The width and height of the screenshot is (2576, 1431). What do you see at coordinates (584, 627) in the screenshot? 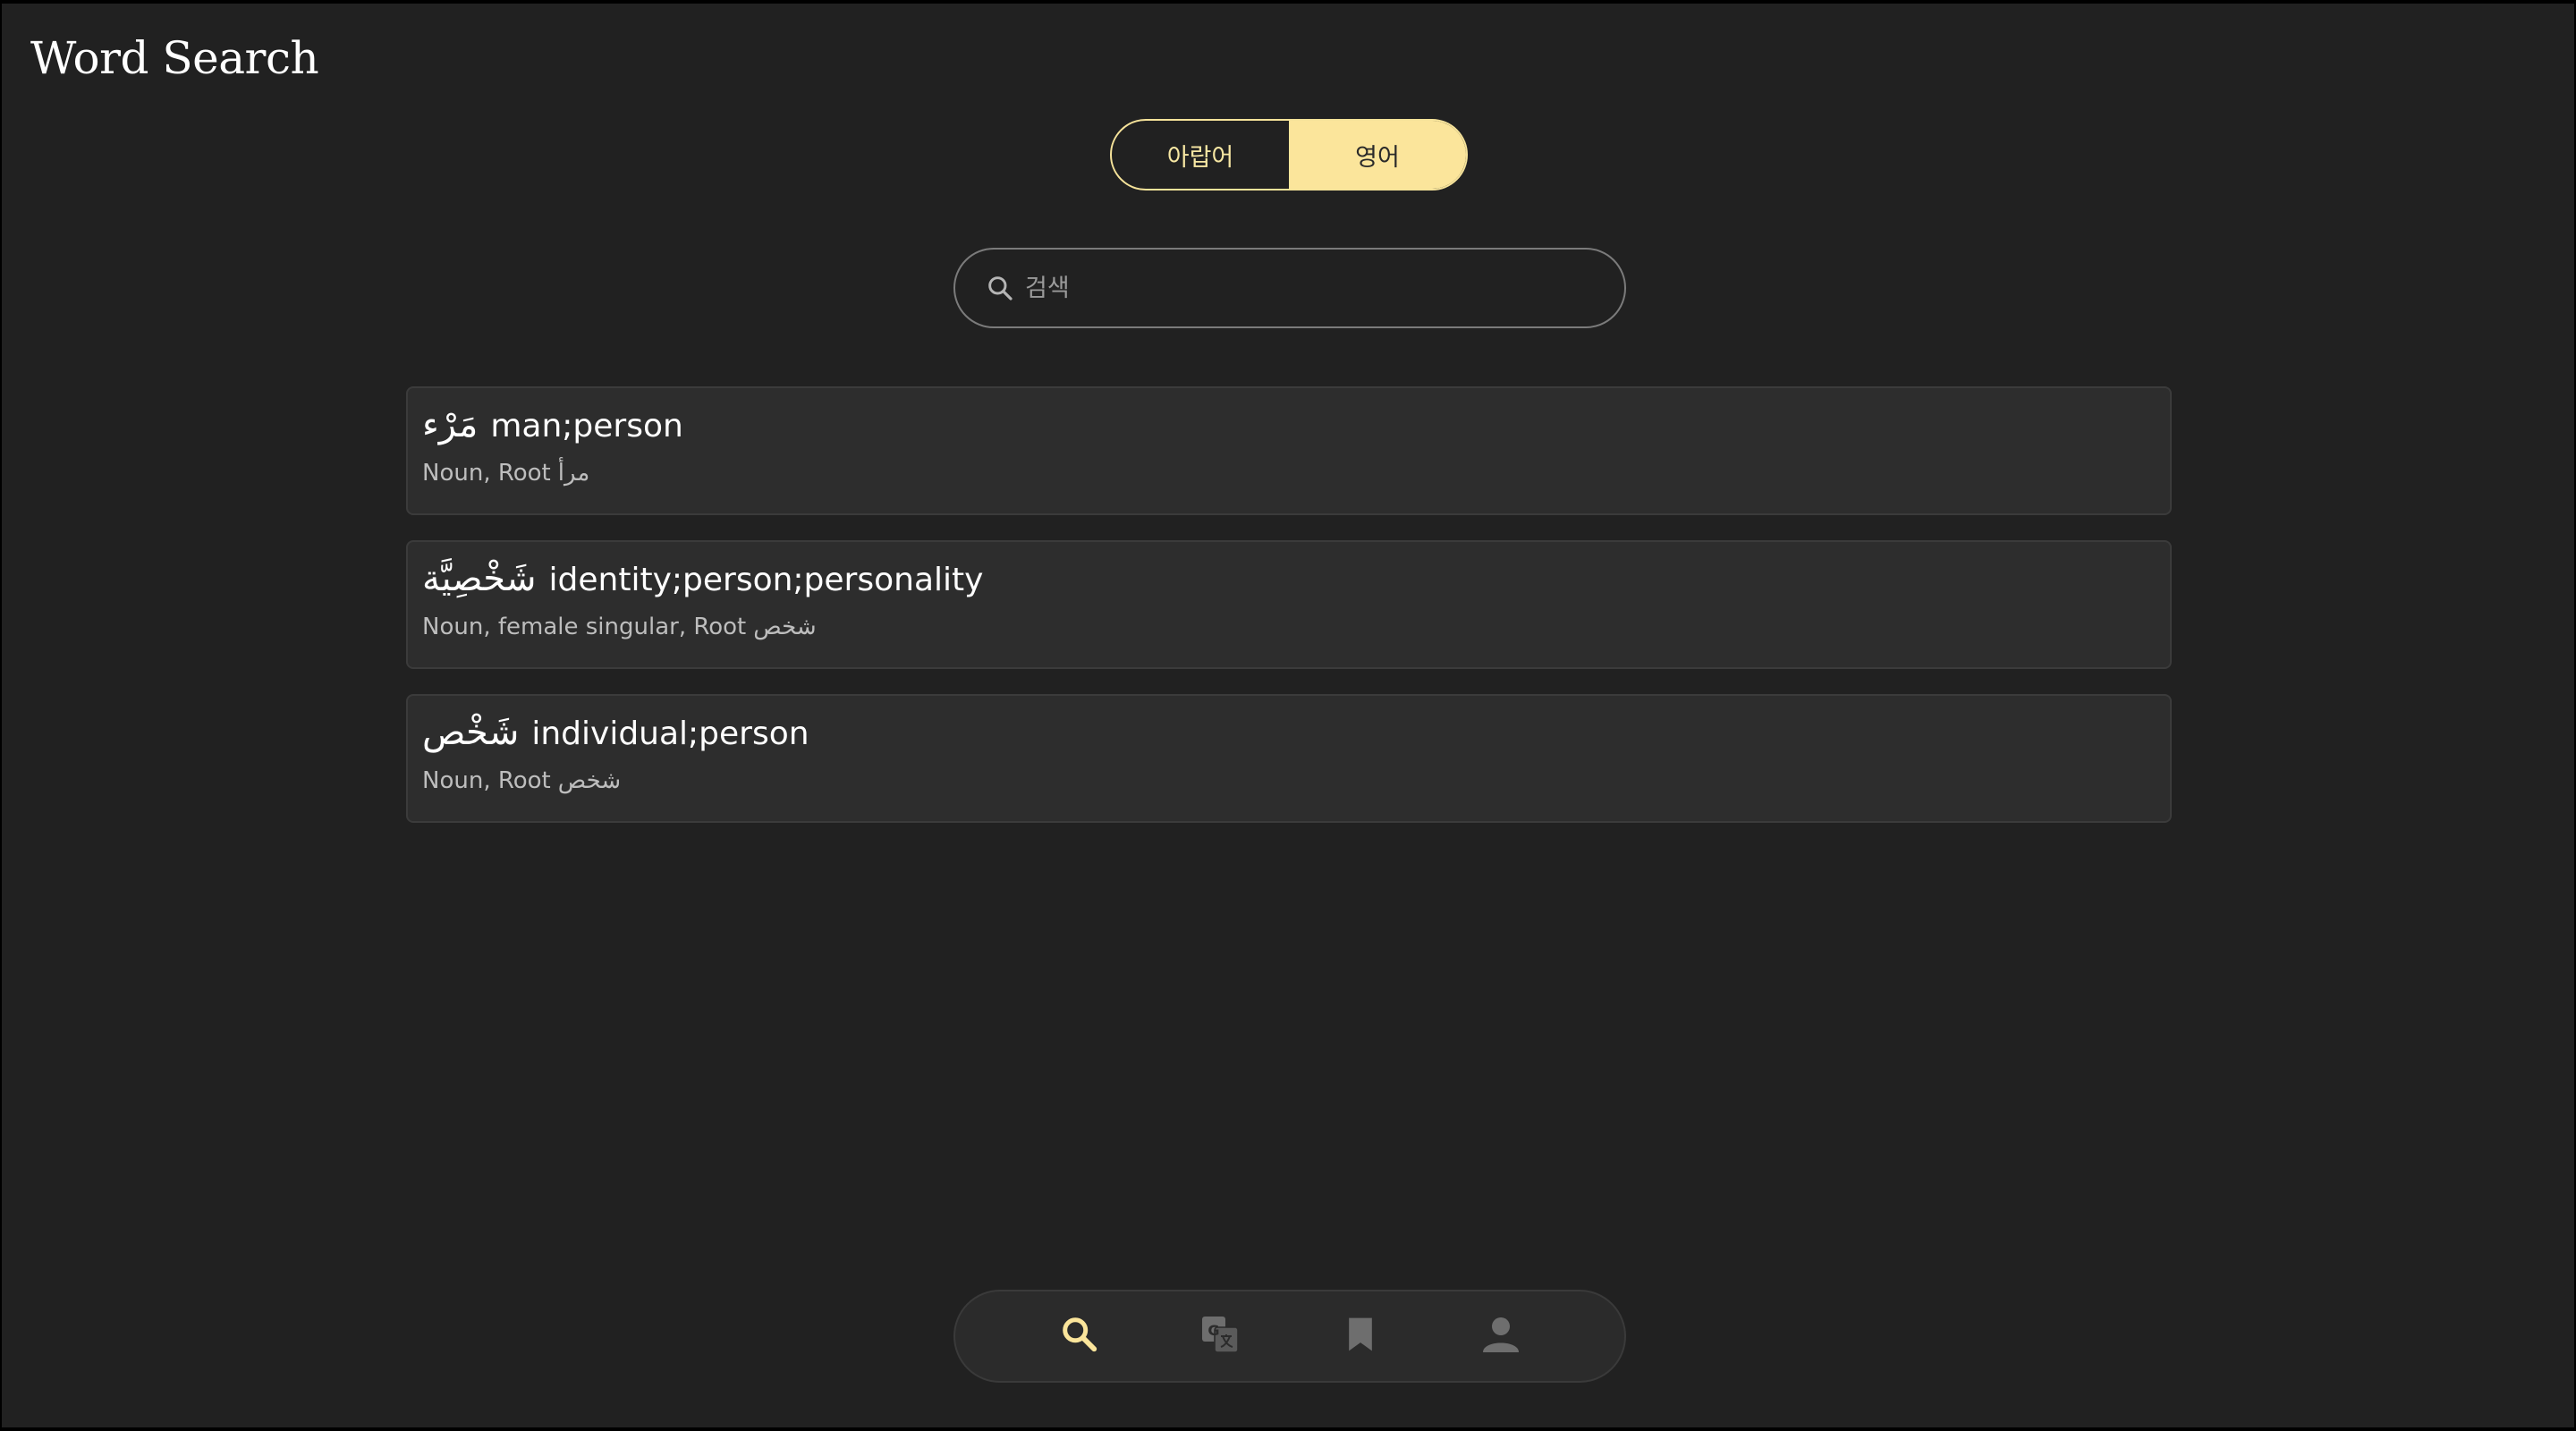
I see `result-meta: Noun, female singular, Root` at bounding box center [584, 627].